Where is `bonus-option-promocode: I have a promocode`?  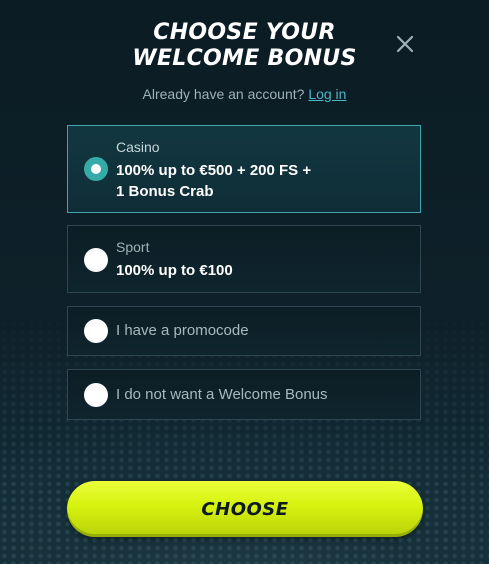 bonus-option-promocode: I have a promocode is located at coordinates (244, 331).